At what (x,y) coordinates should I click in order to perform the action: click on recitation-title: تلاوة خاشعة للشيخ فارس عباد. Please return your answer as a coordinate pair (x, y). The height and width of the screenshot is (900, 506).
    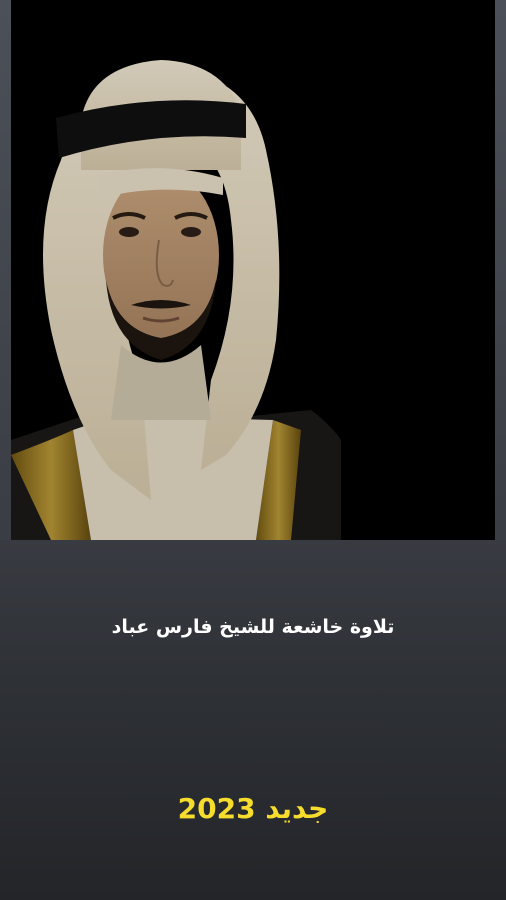
    Looking at the image, I should click on (253, 627).